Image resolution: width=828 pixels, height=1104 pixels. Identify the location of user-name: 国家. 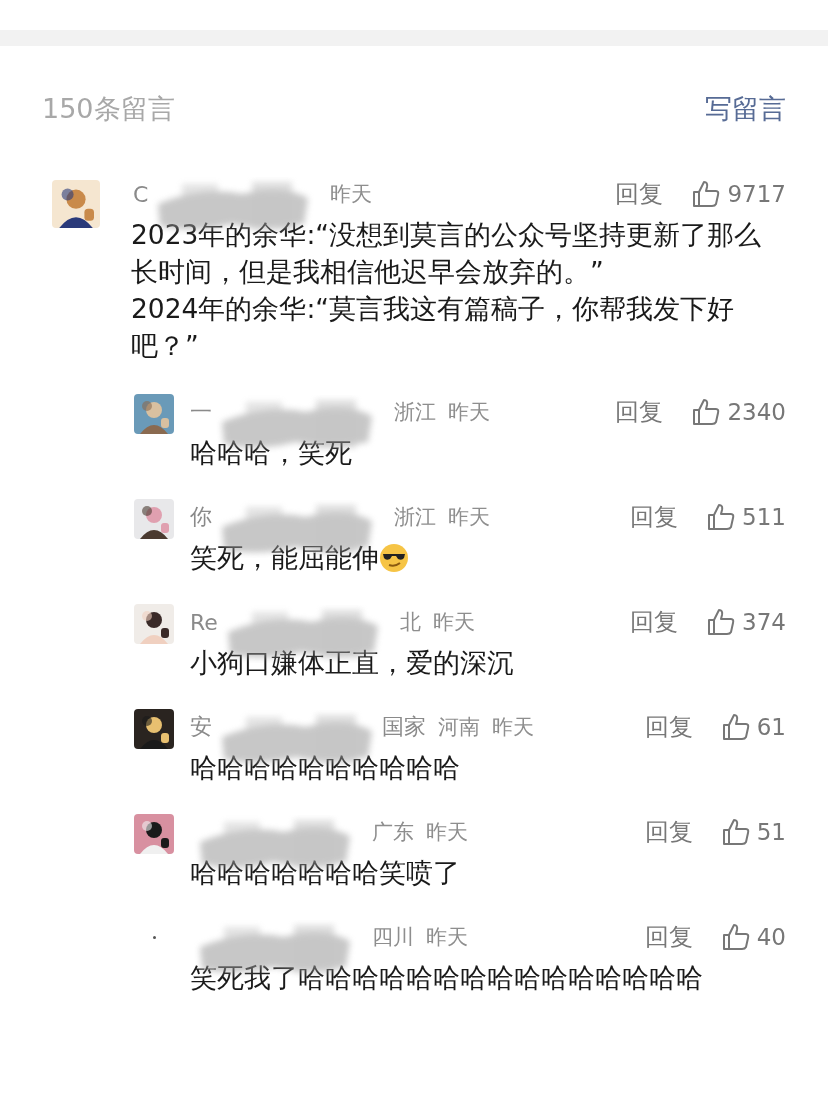
(404, 727).